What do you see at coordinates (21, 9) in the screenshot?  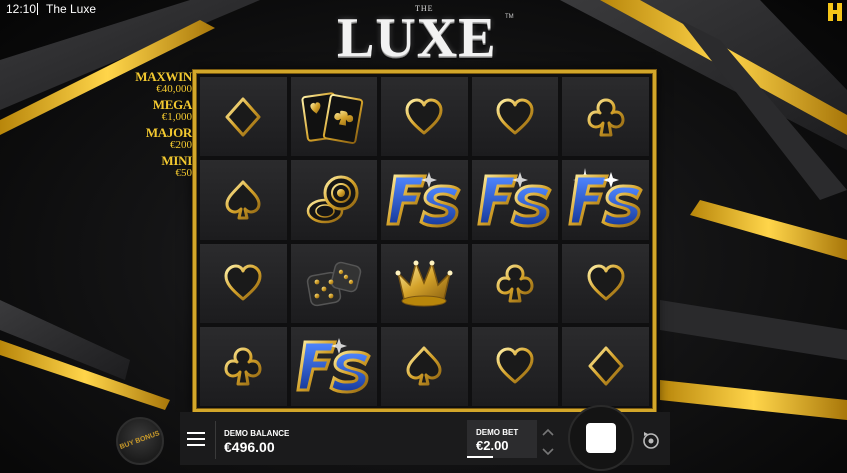 I see `clock: 12:10` at bounding box center [21, 9].